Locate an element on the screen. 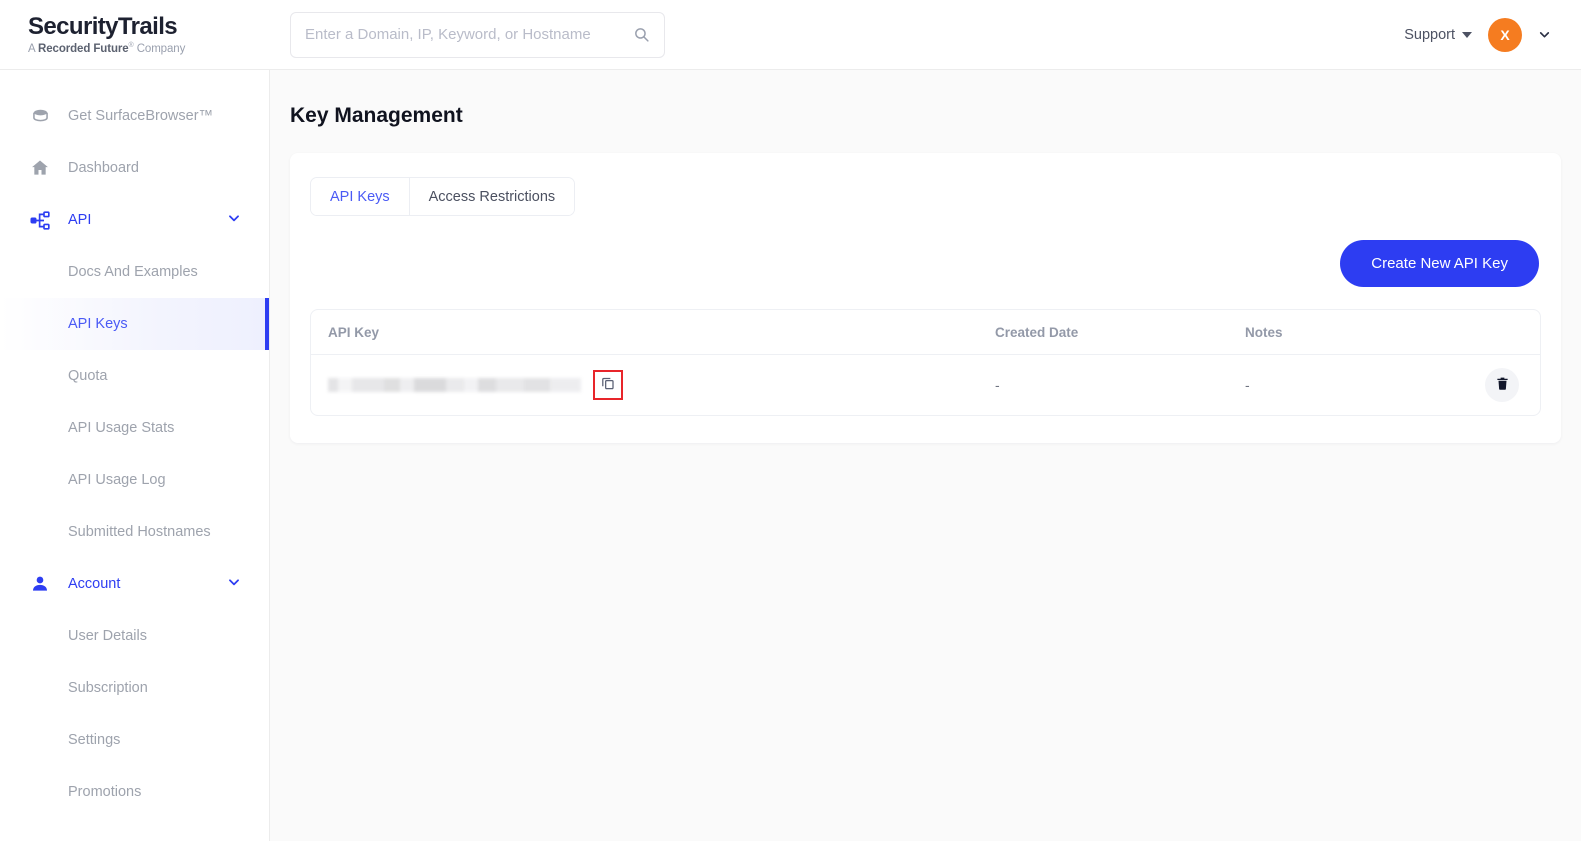  create-new-api-key-button: Create New API Key is located at coordinates (1439, 263).